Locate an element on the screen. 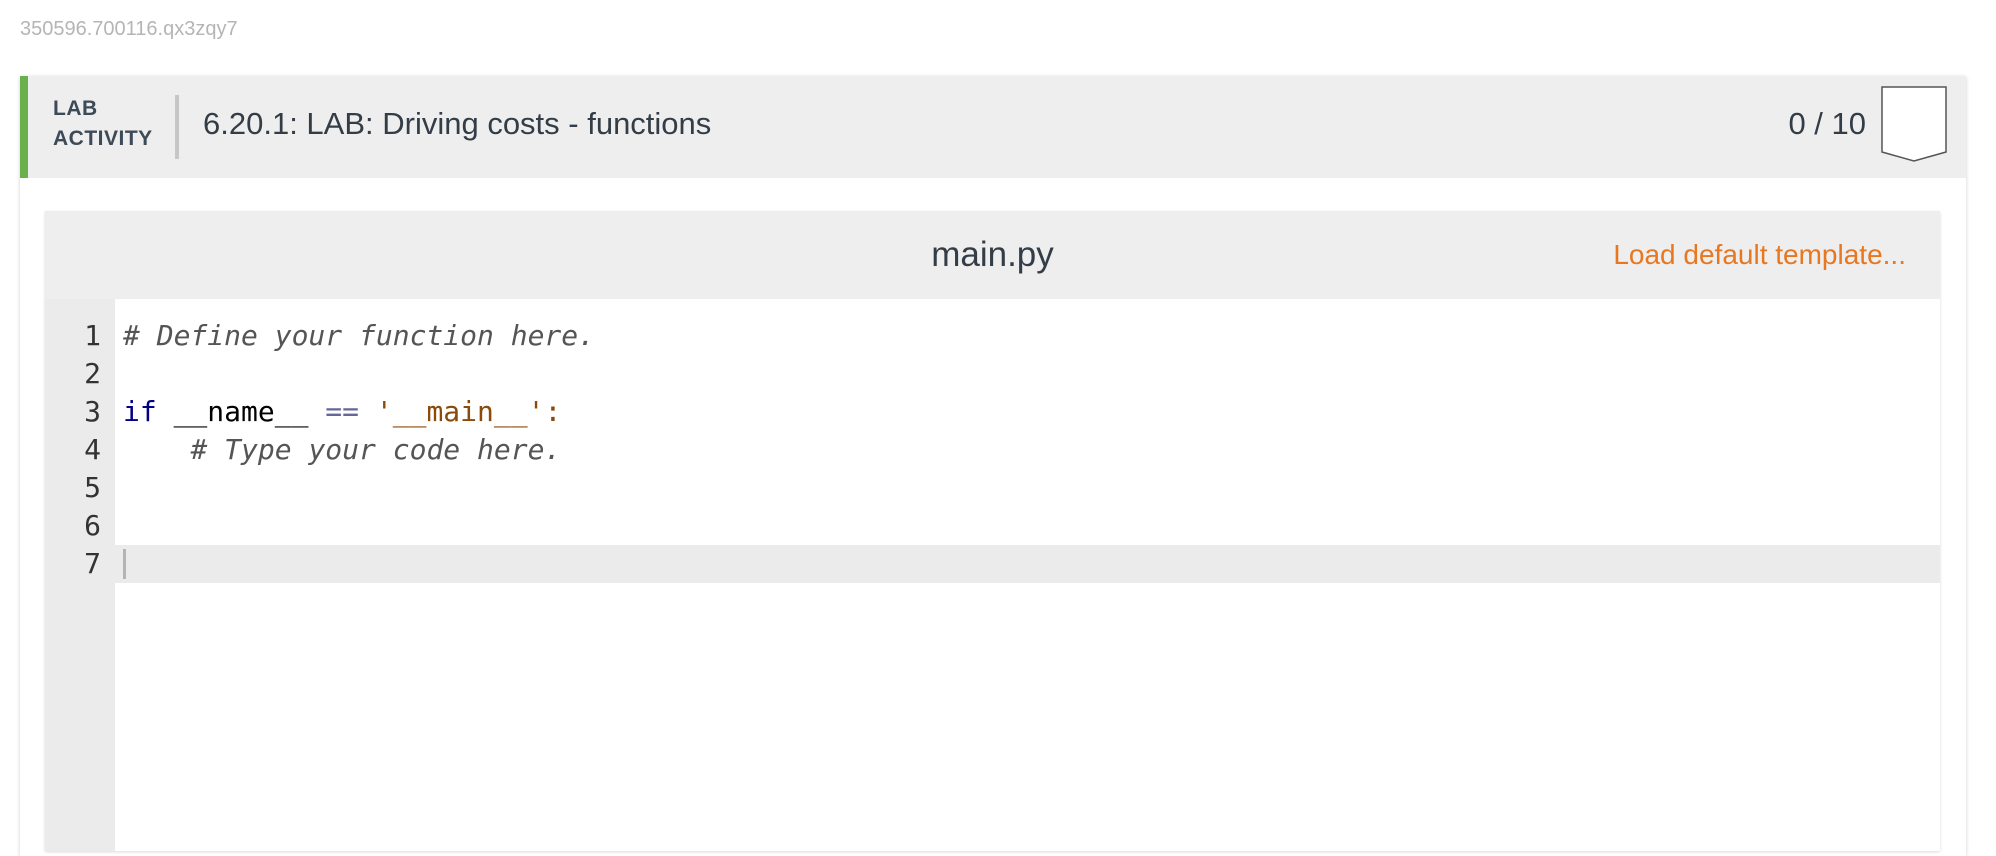  code-line: 5 is located at coordinates (992, 488).